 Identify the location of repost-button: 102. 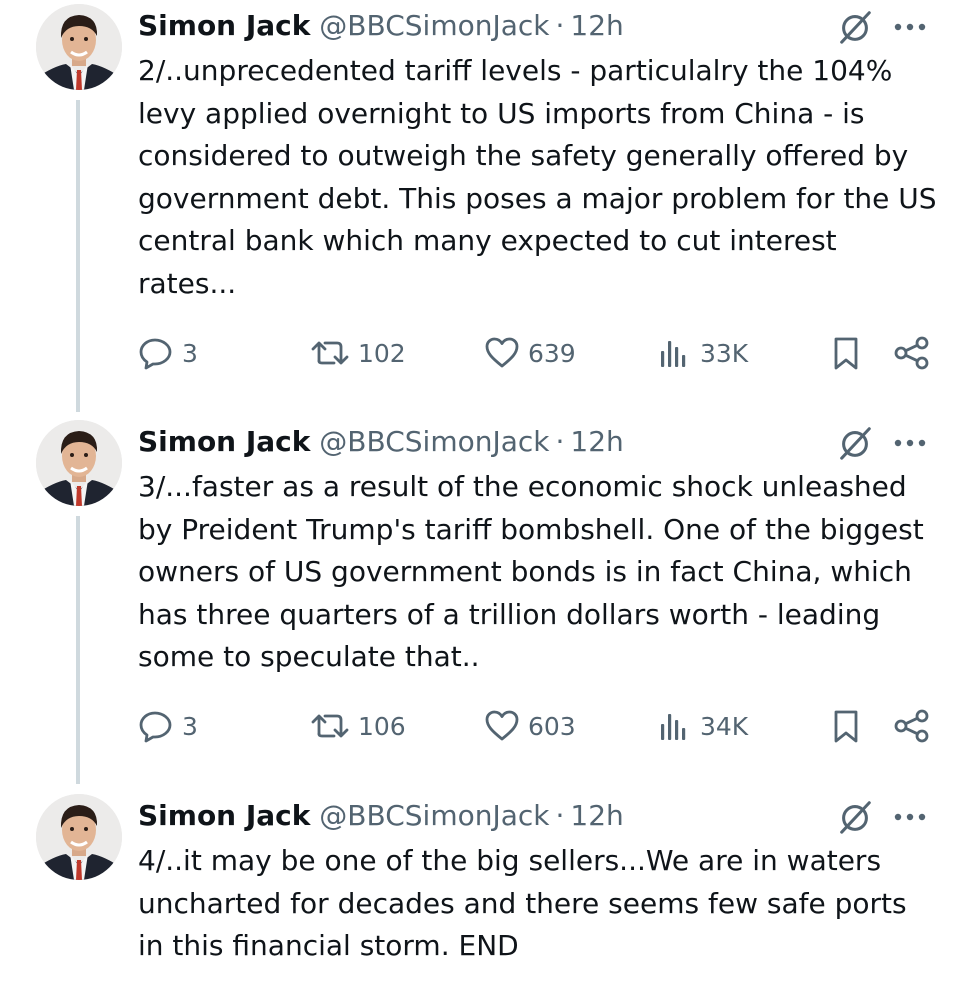
(358, 353).